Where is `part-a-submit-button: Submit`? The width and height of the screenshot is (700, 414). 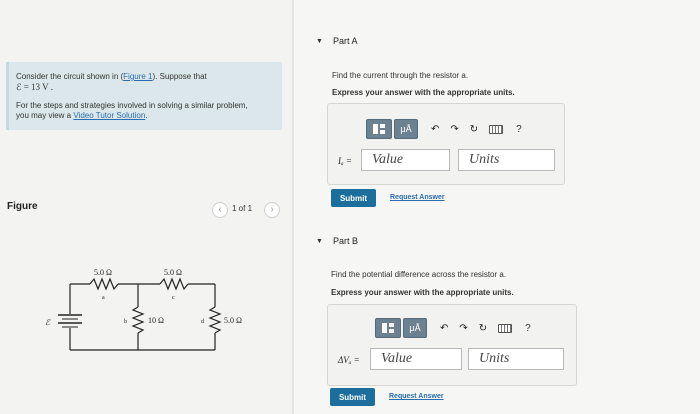
part-a-submit-button: Submit is located at coordinates (353, 198).